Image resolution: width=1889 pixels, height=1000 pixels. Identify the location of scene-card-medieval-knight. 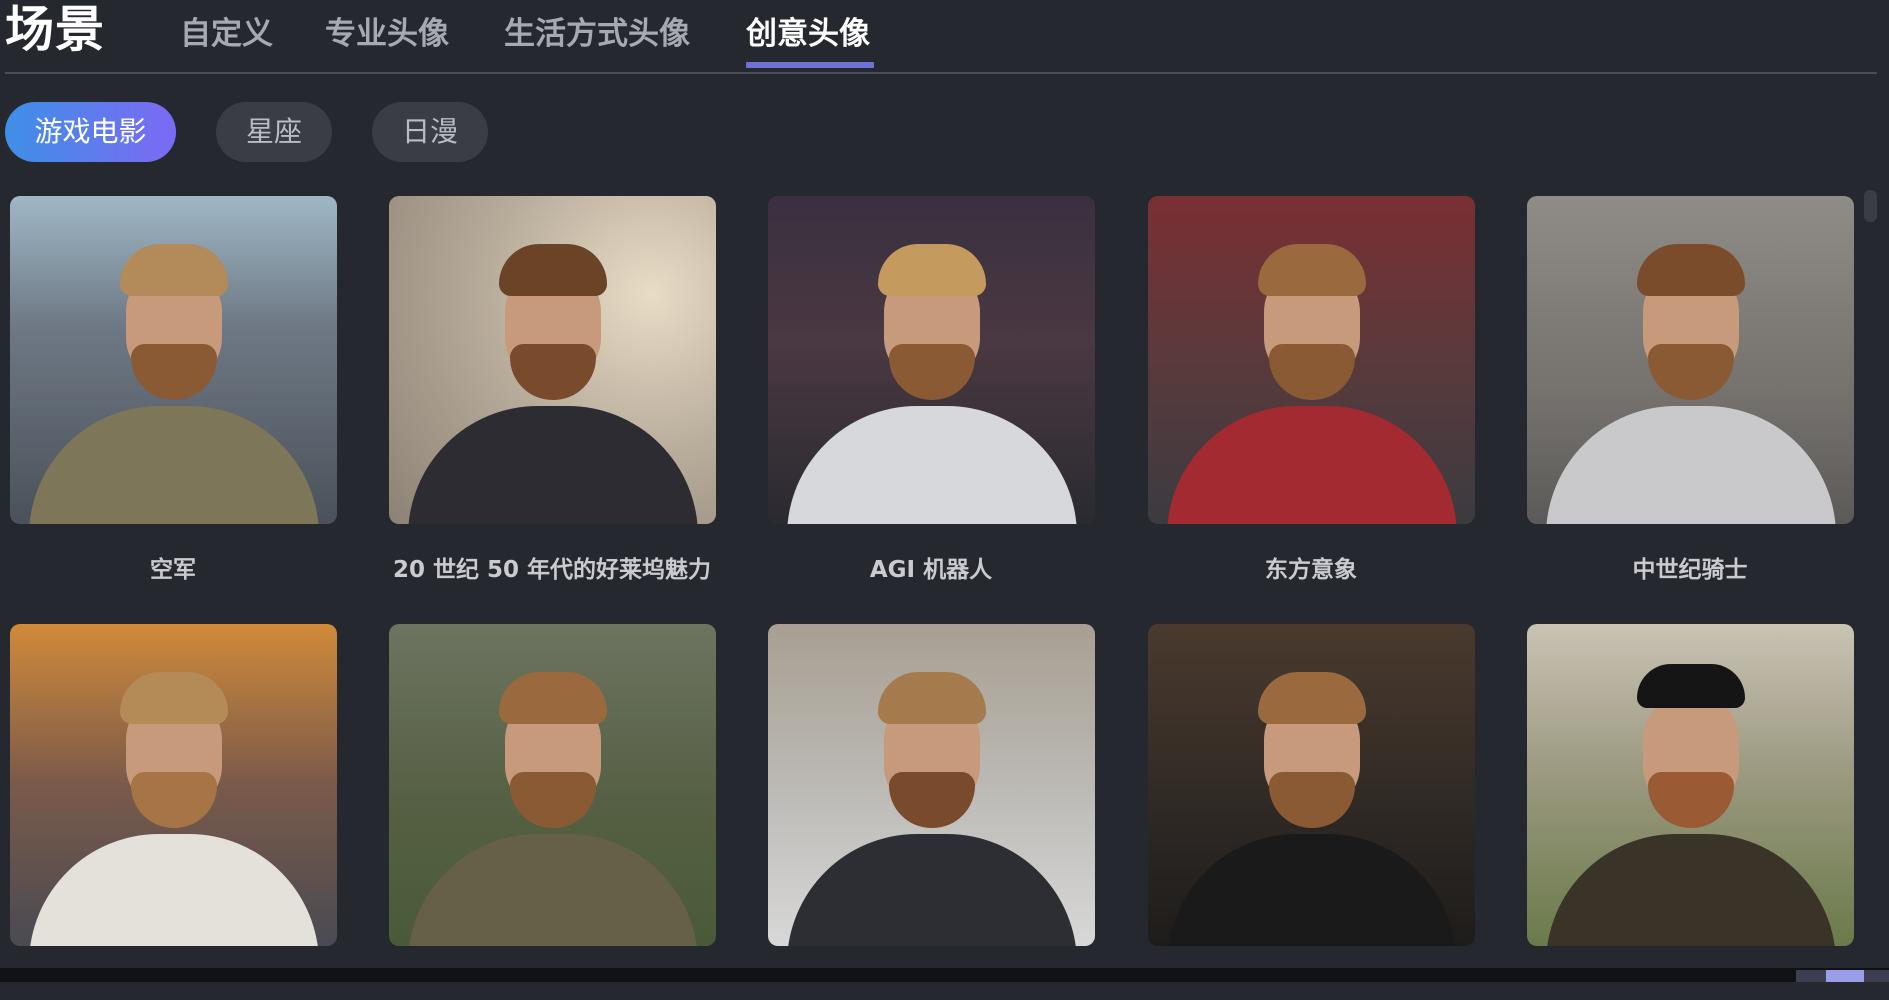
(1690, 360).